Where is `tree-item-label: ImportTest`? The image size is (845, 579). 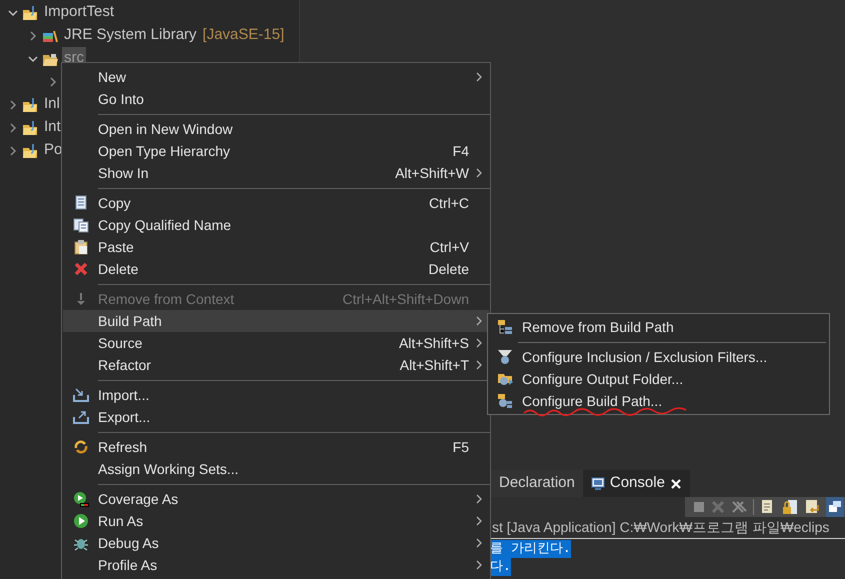
tree-item-label: ImportTest is located at coordinates (79, 12).